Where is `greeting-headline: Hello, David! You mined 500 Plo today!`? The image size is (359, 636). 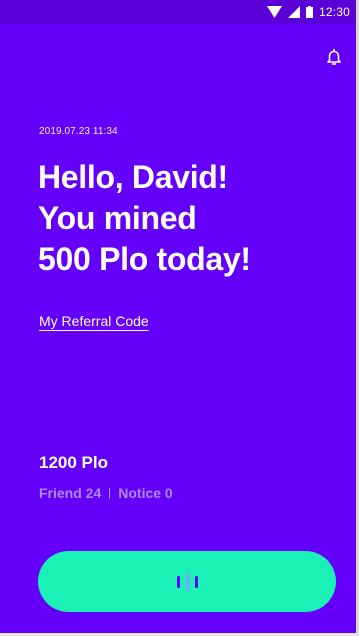 greeting-headline: Hello, David! You mined 500 Plo today! is located at coordinates (144, 218).